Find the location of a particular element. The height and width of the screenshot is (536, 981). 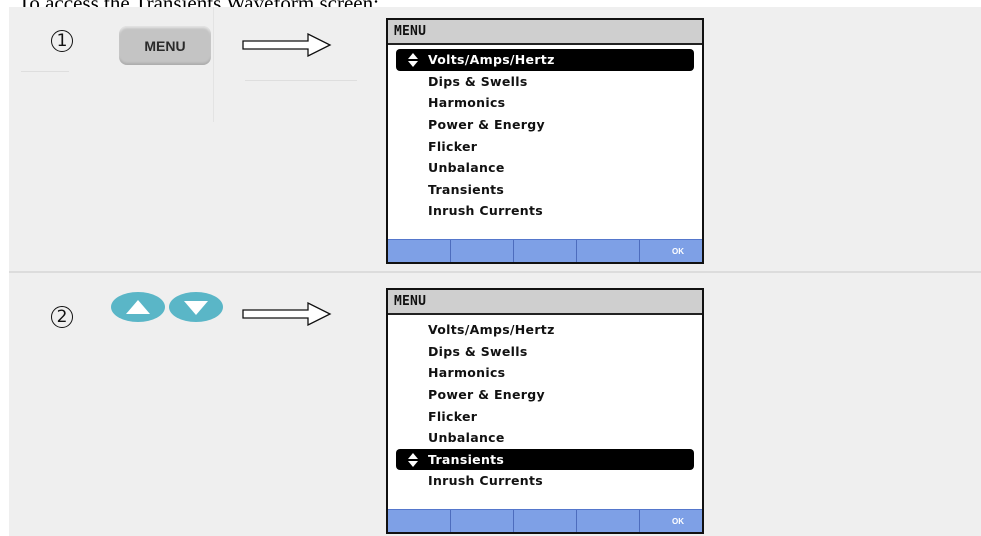

step-number: 1 is located at coordinates (62, 41).